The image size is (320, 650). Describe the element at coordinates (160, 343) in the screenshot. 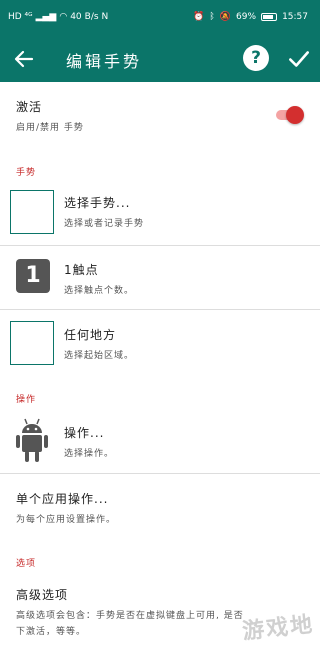

I see `start-area-item: 任何地方 选择起始区域。` at that location.